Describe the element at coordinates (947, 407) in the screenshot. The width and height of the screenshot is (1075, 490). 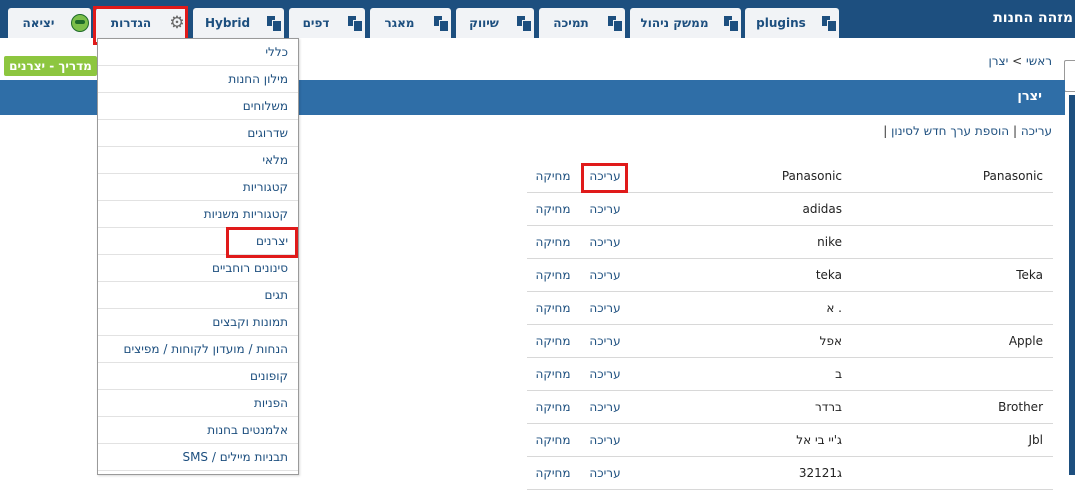
I see `manufacturer-english-name: Brother` at that location.